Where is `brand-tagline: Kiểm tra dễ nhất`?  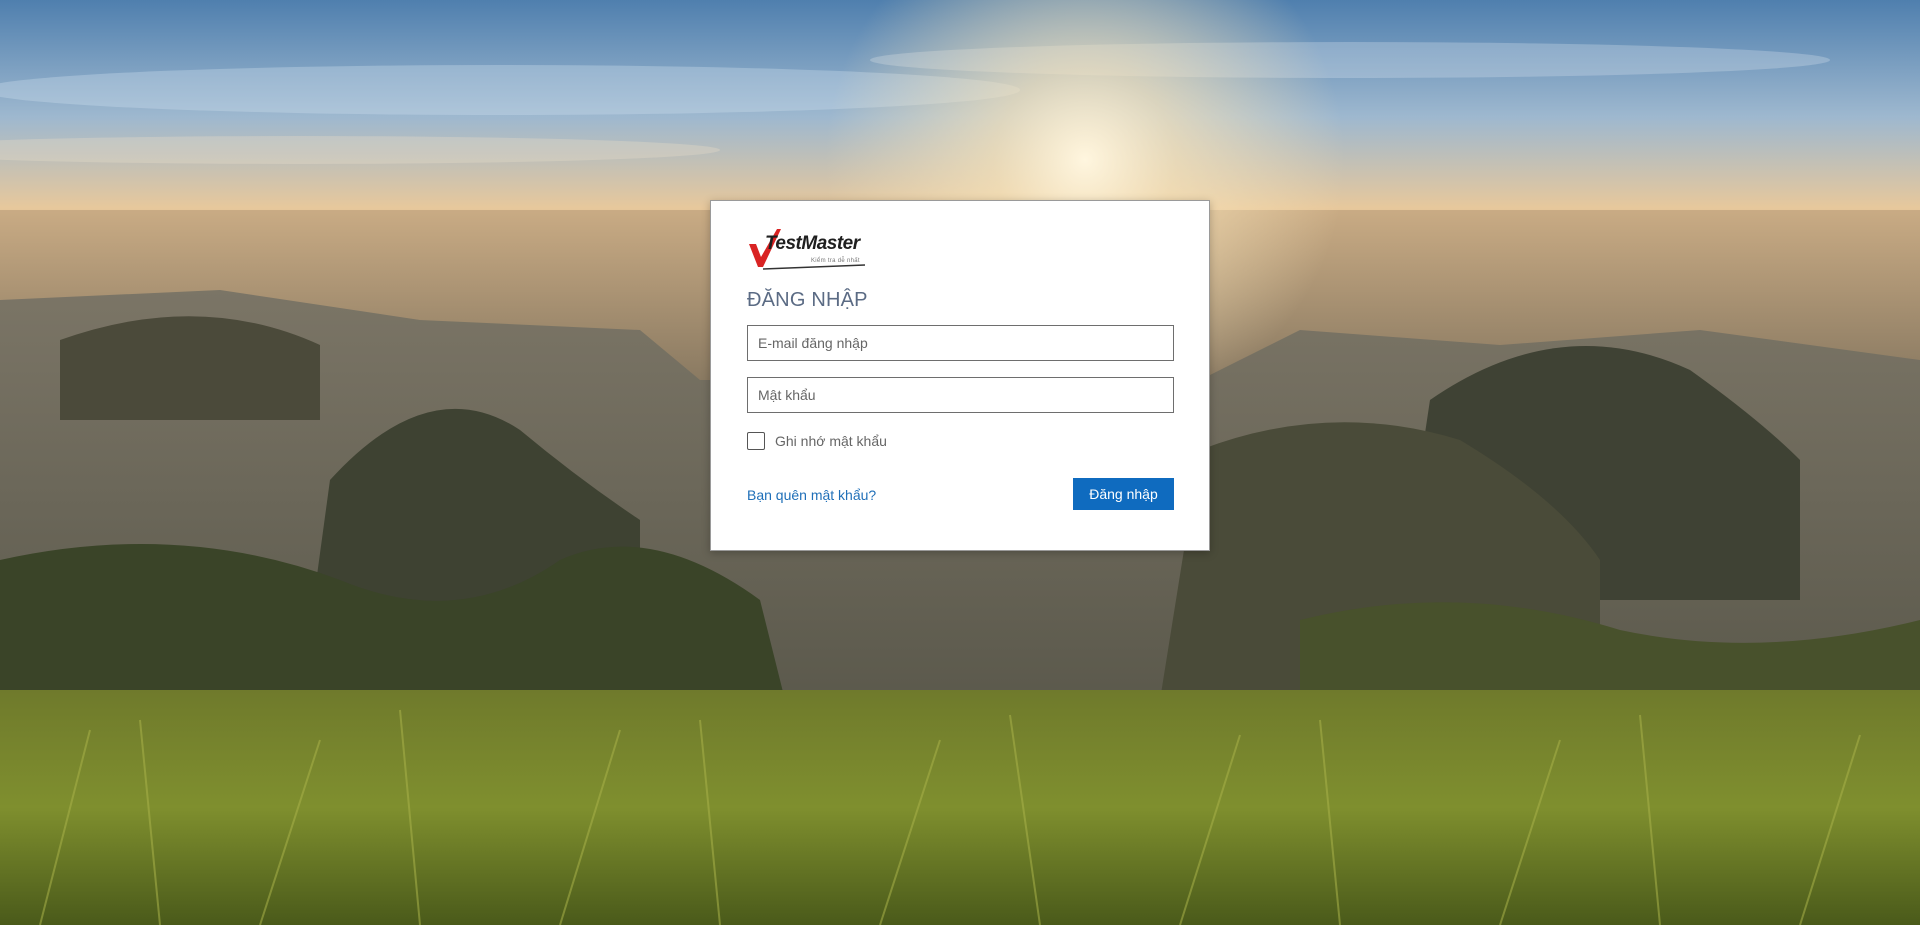
brand-tagline: Kiểm tra dễ nhất is located at coordinates (835, 261).